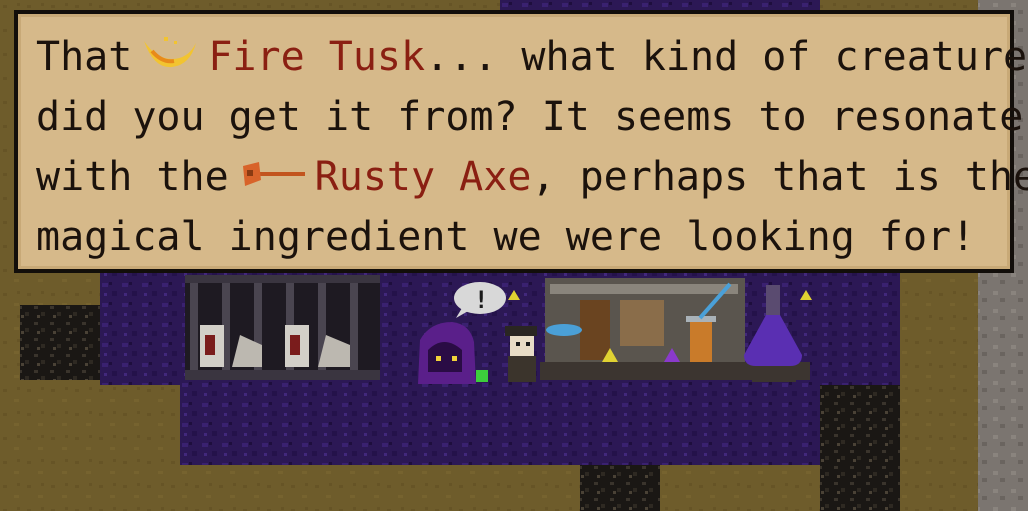  I want to click on dialogue-line-4: magical ingredient we were looking for!, so click(506, 237).